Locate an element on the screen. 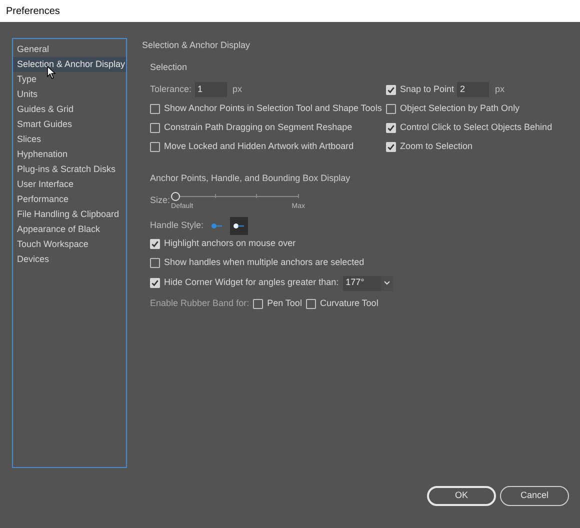  field-label: Tolerance: is located at coordinates (171, 89).